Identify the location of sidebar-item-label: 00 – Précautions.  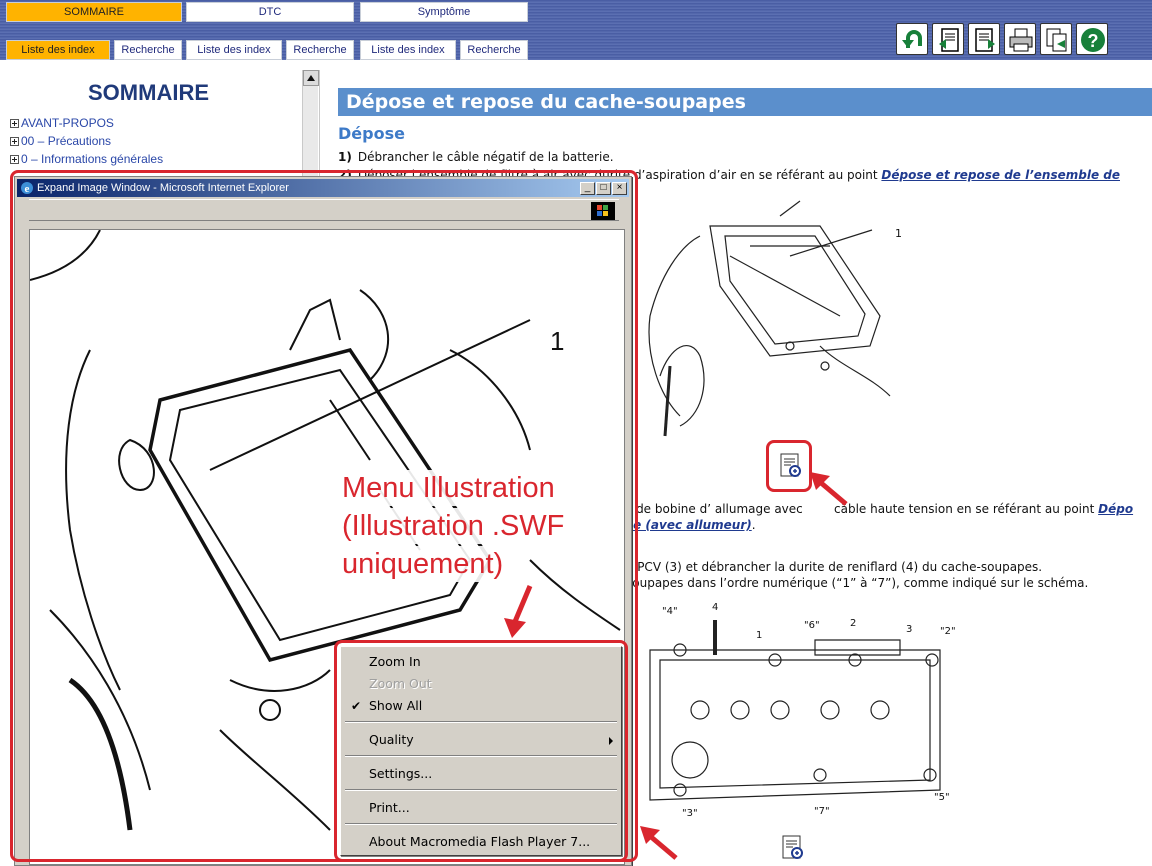
(66, 141).